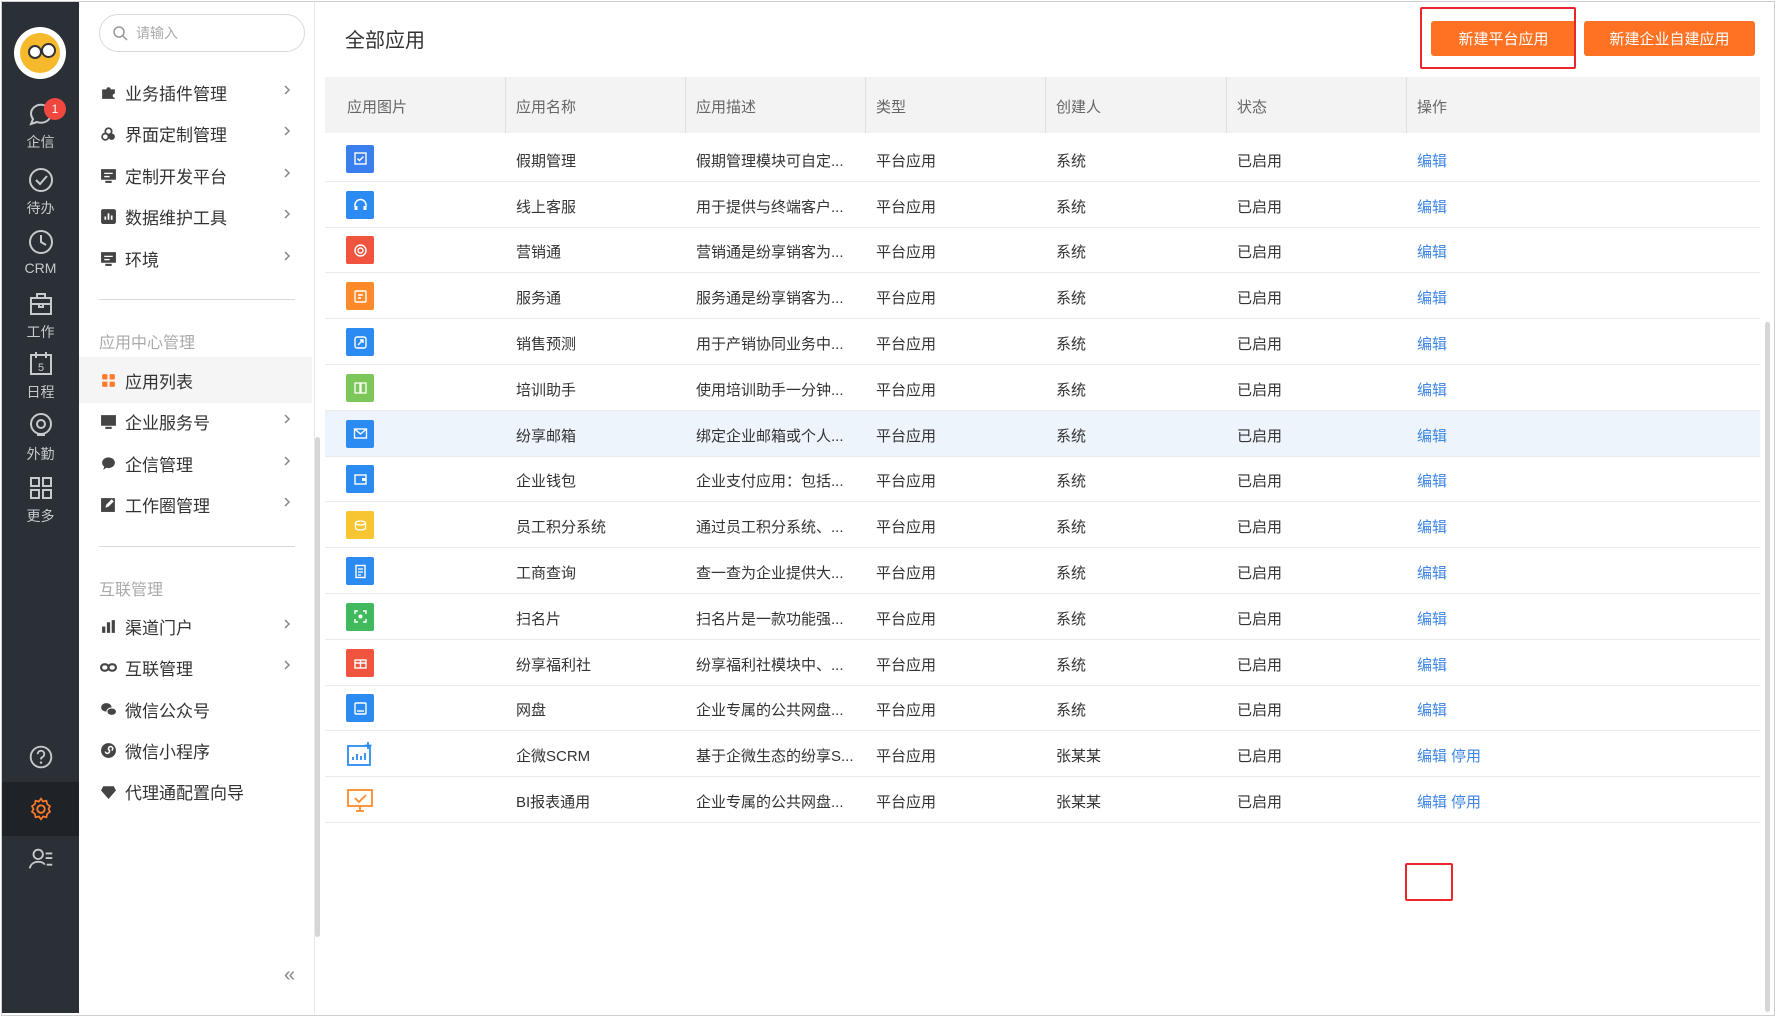  Describe the element at coordinates (184, 793) in the screenshot. I see `sidebar-item-label: 代理通配置向导` at that location.